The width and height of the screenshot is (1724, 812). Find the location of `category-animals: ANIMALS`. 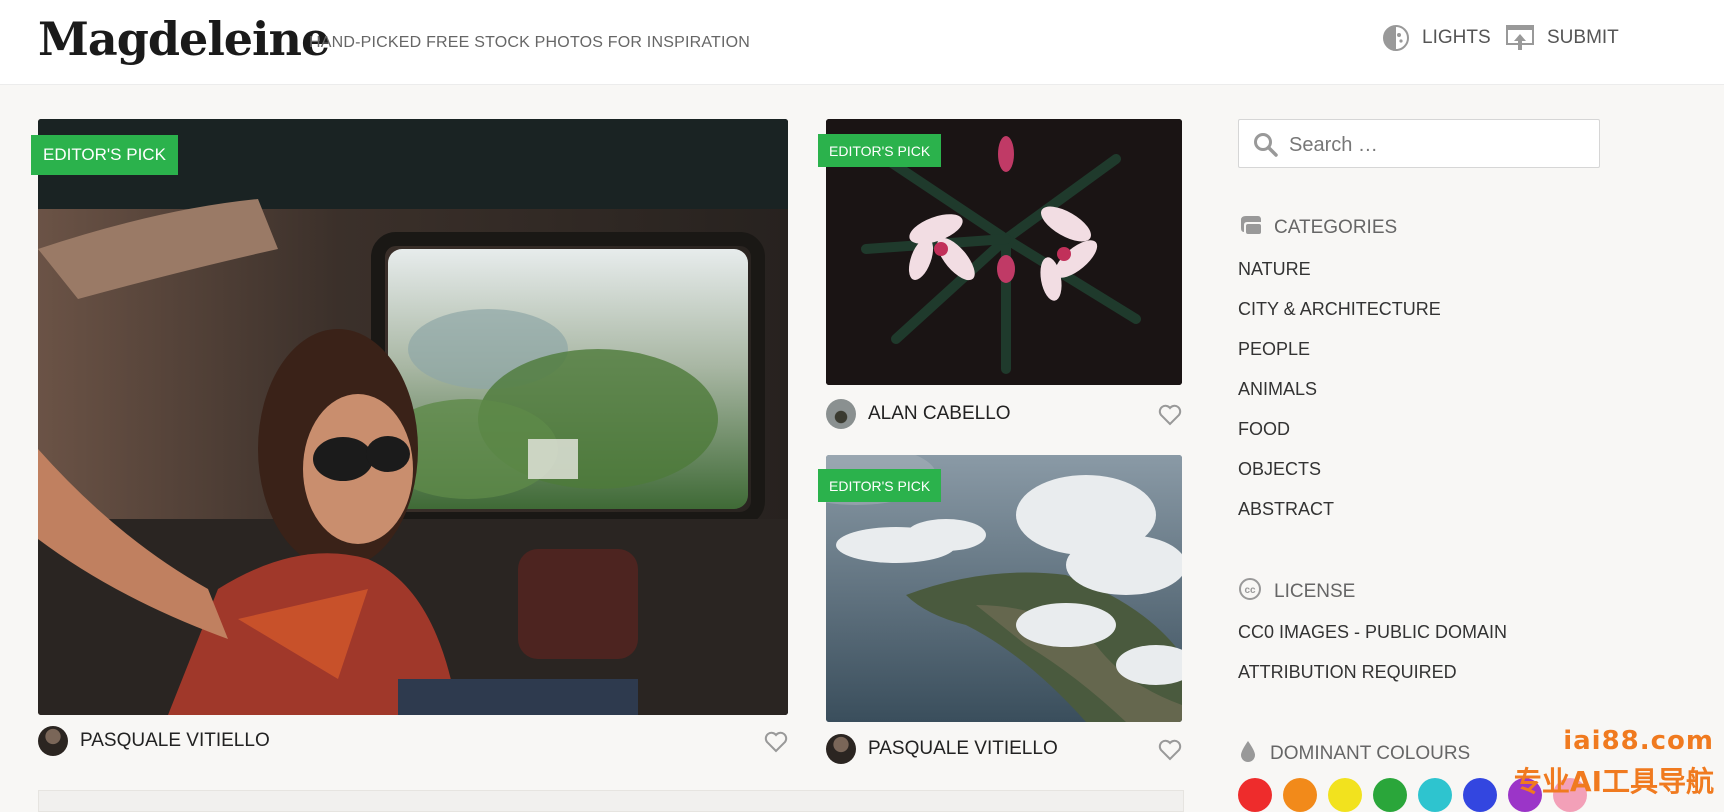

category-animals: ANIMALS is located at coordinates (1277, 389).